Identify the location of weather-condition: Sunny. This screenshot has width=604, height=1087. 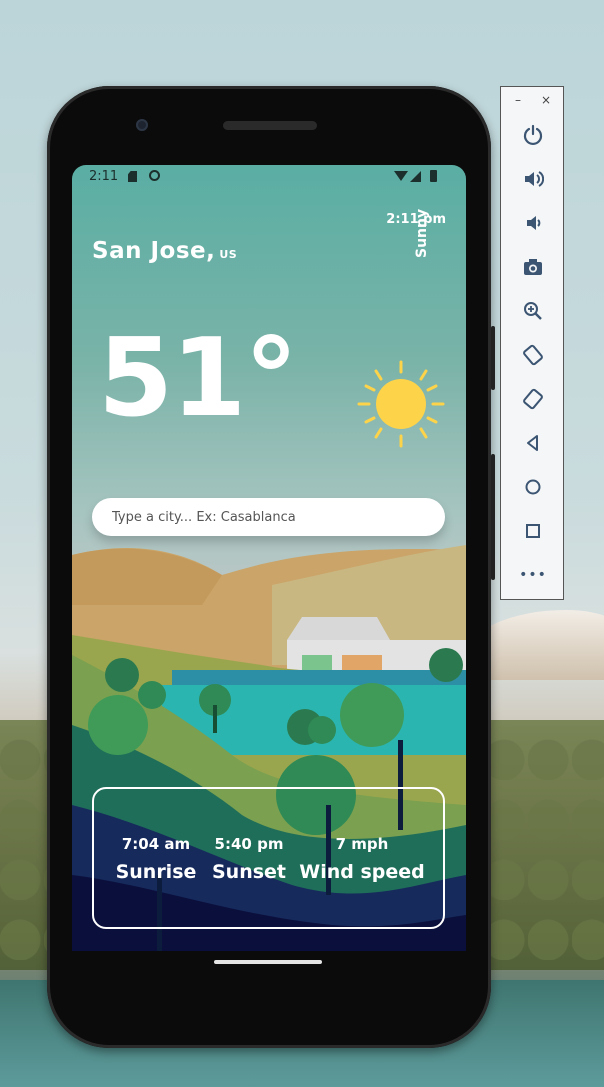
(422, 233).